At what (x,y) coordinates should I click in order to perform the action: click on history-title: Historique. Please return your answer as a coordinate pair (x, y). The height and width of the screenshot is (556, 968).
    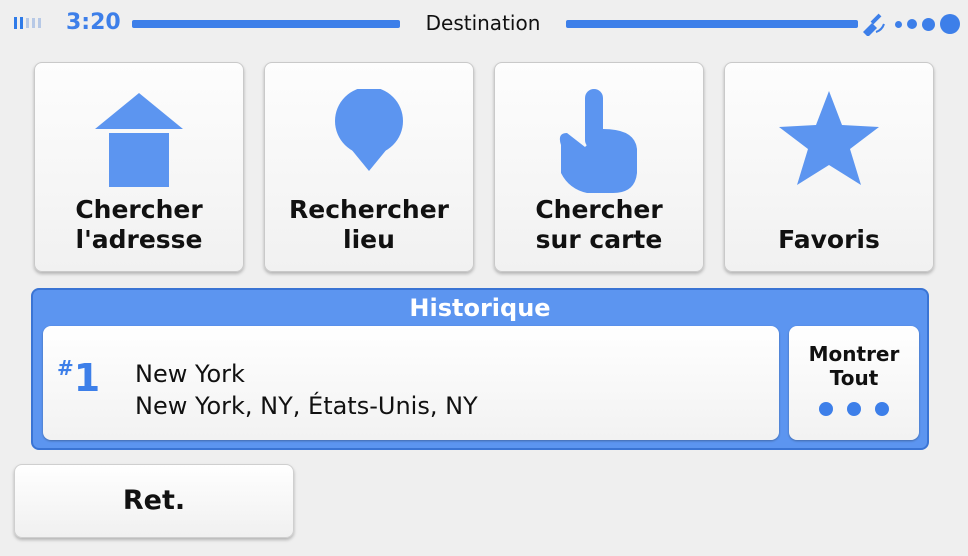
    Looking at the image, I should click on (480, 308).